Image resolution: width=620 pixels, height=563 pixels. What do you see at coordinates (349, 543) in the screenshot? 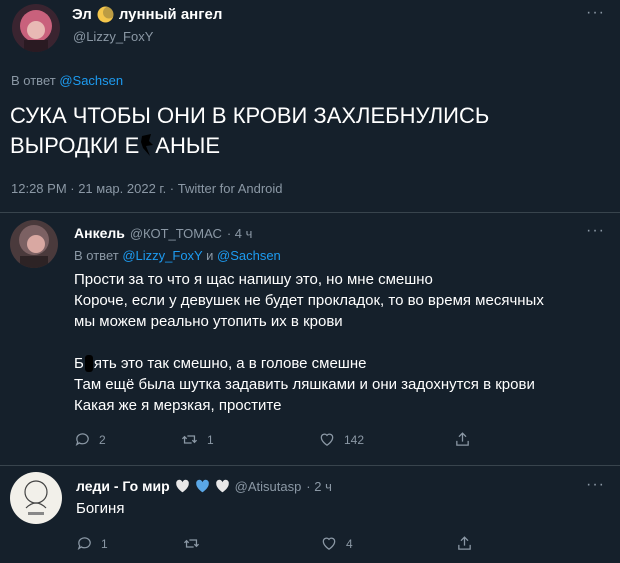
I see `like-count: 4` at bounding box center [349, 543].